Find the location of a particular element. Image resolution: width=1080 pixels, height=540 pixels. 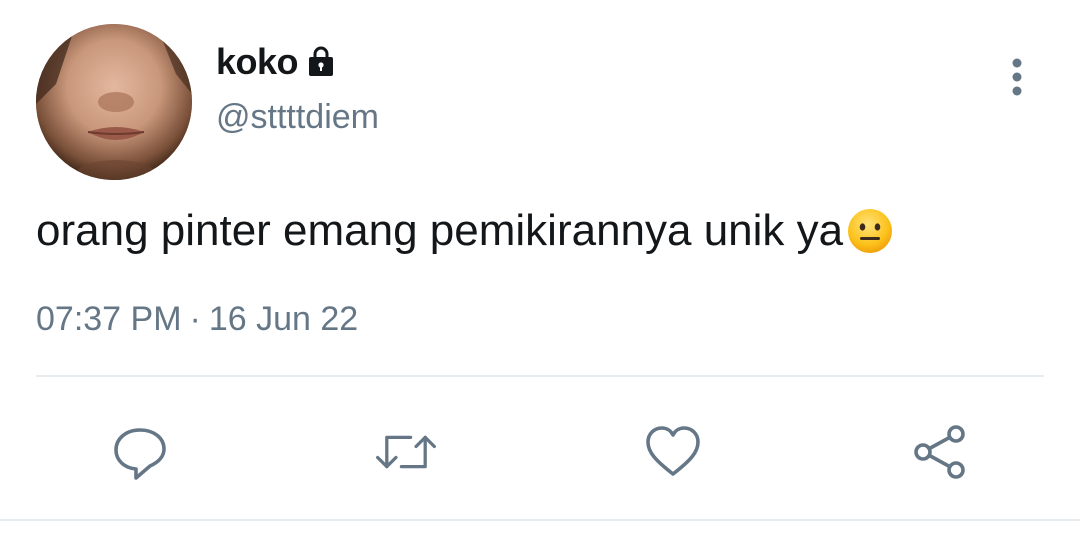

retweet-button is located at coordinates (406, 452).